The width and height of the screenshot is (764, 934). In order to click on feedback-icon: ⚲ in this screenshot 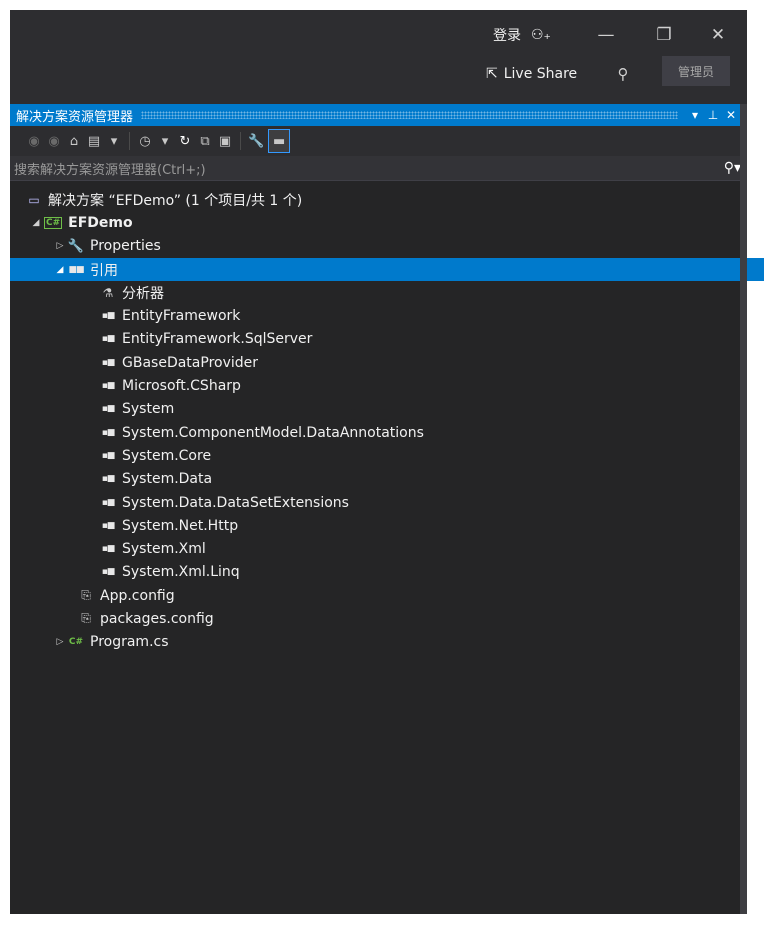, I will do `click(623, 74)`.